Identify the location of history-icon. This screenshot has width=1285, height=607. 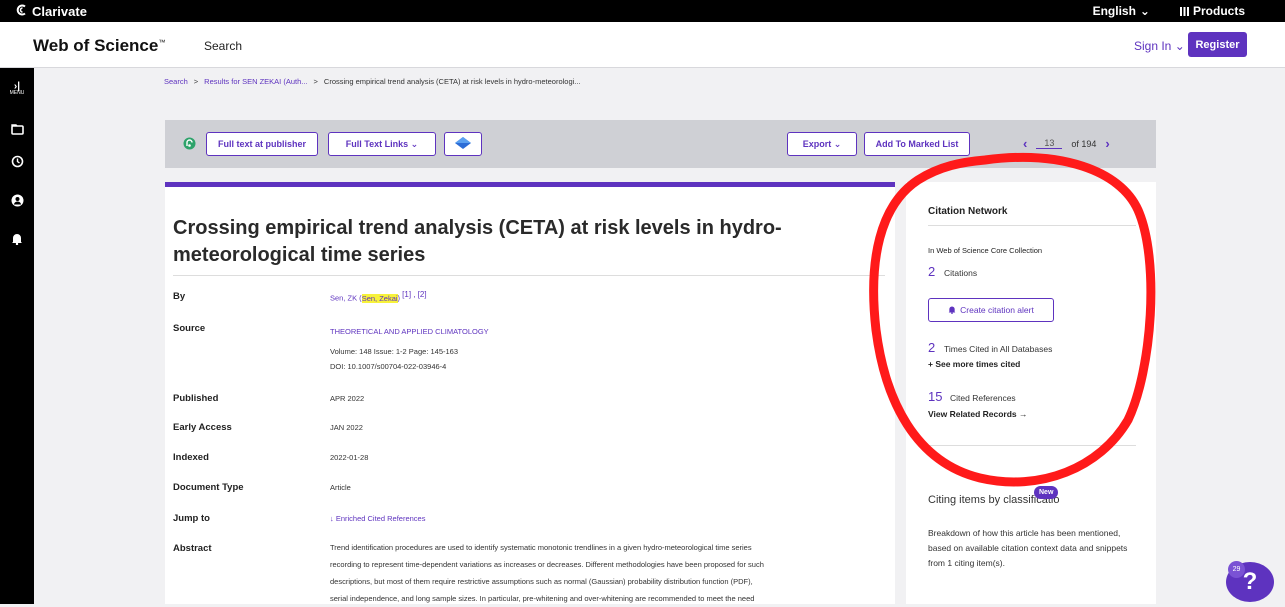
(17, 163).